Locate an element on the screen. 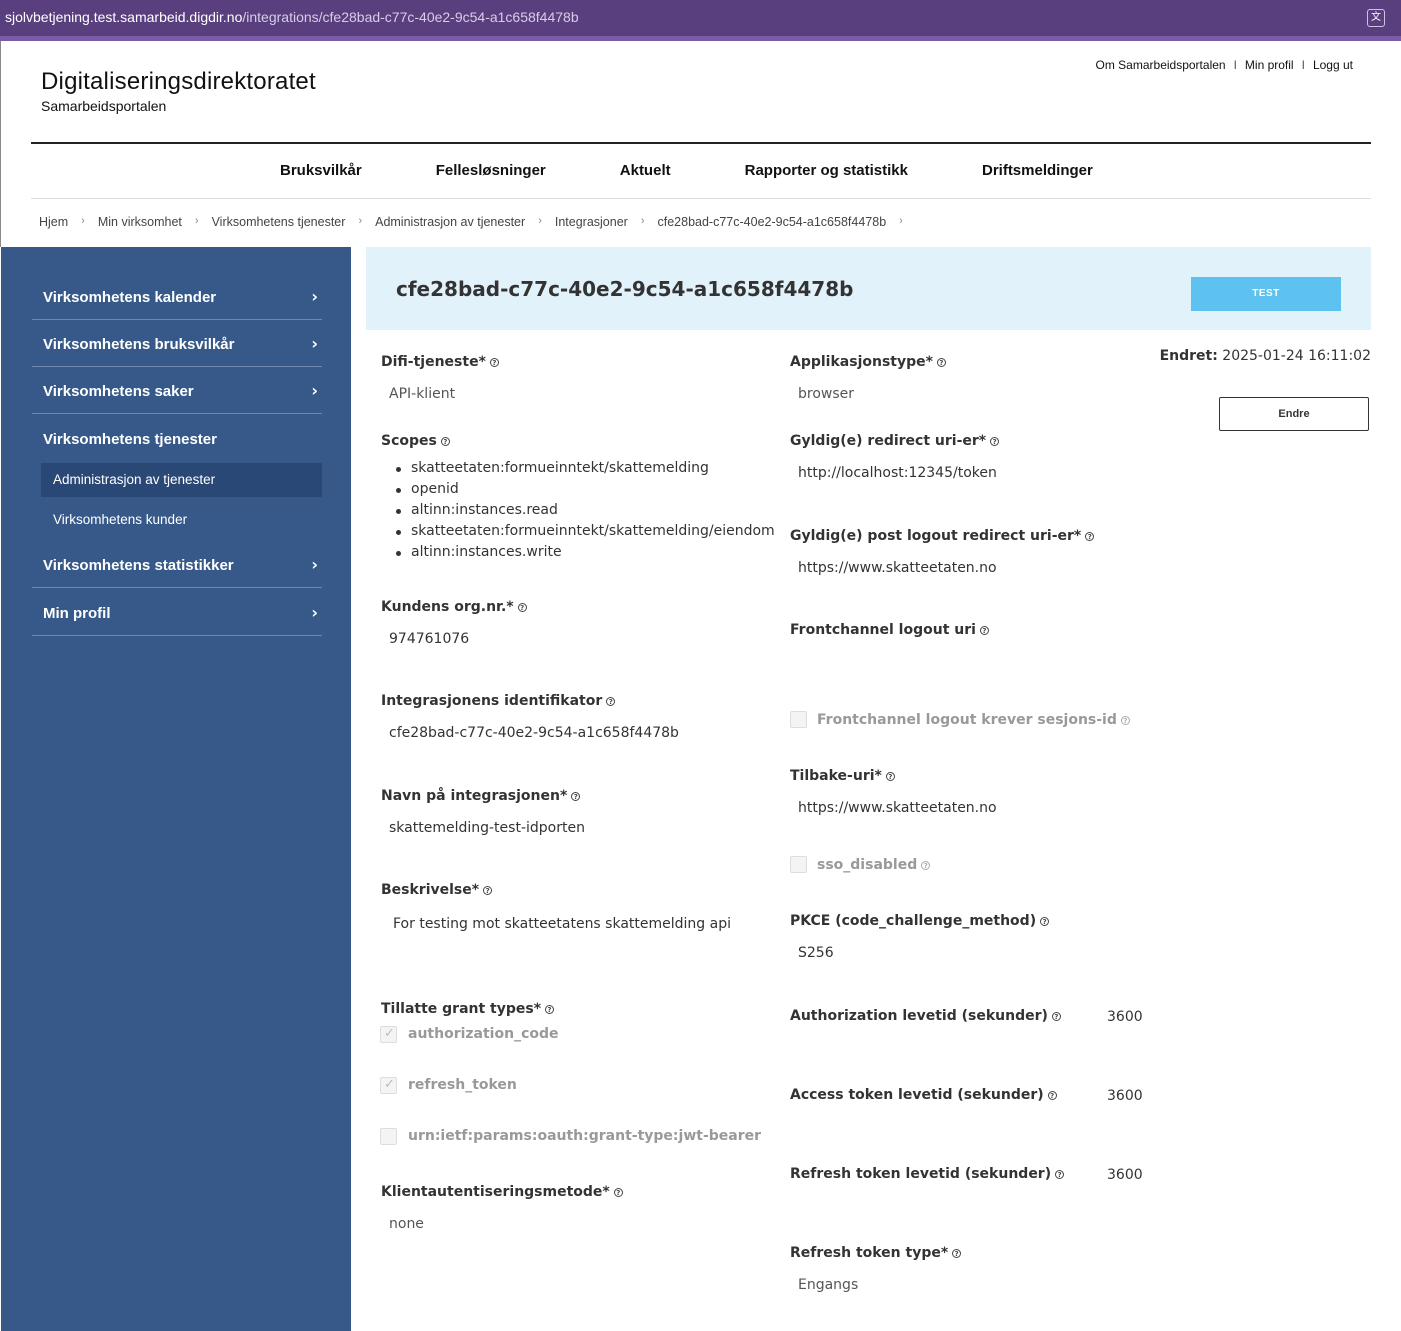 Image resolution: width=1401 pixels, height=1331 pixels. nav-fellesloesninger: Fellesløsninger is located at coordinates (491, 170).